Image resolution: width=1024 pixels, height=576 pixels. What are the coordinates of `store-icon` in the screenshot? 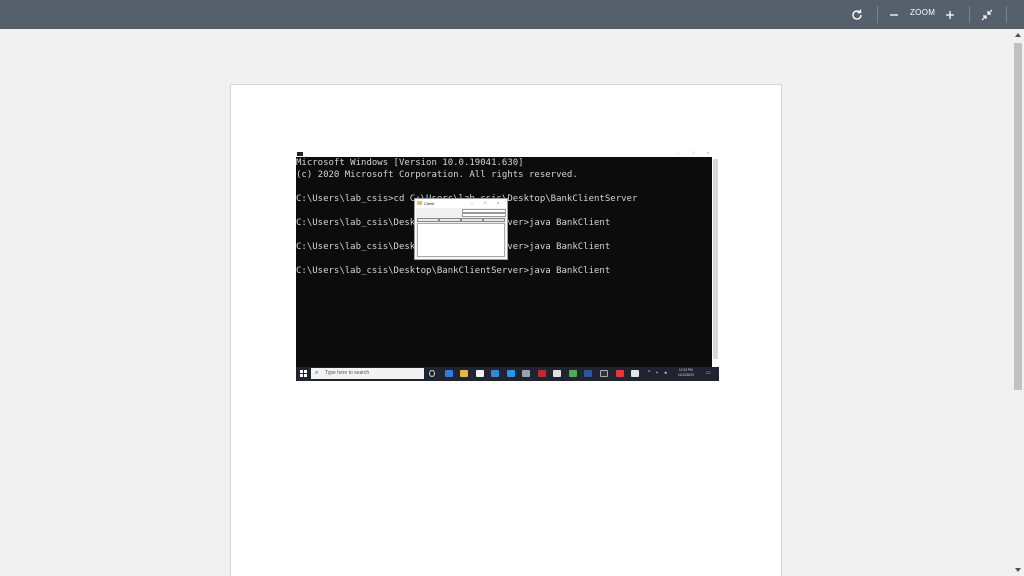 It's located at (480, 373).